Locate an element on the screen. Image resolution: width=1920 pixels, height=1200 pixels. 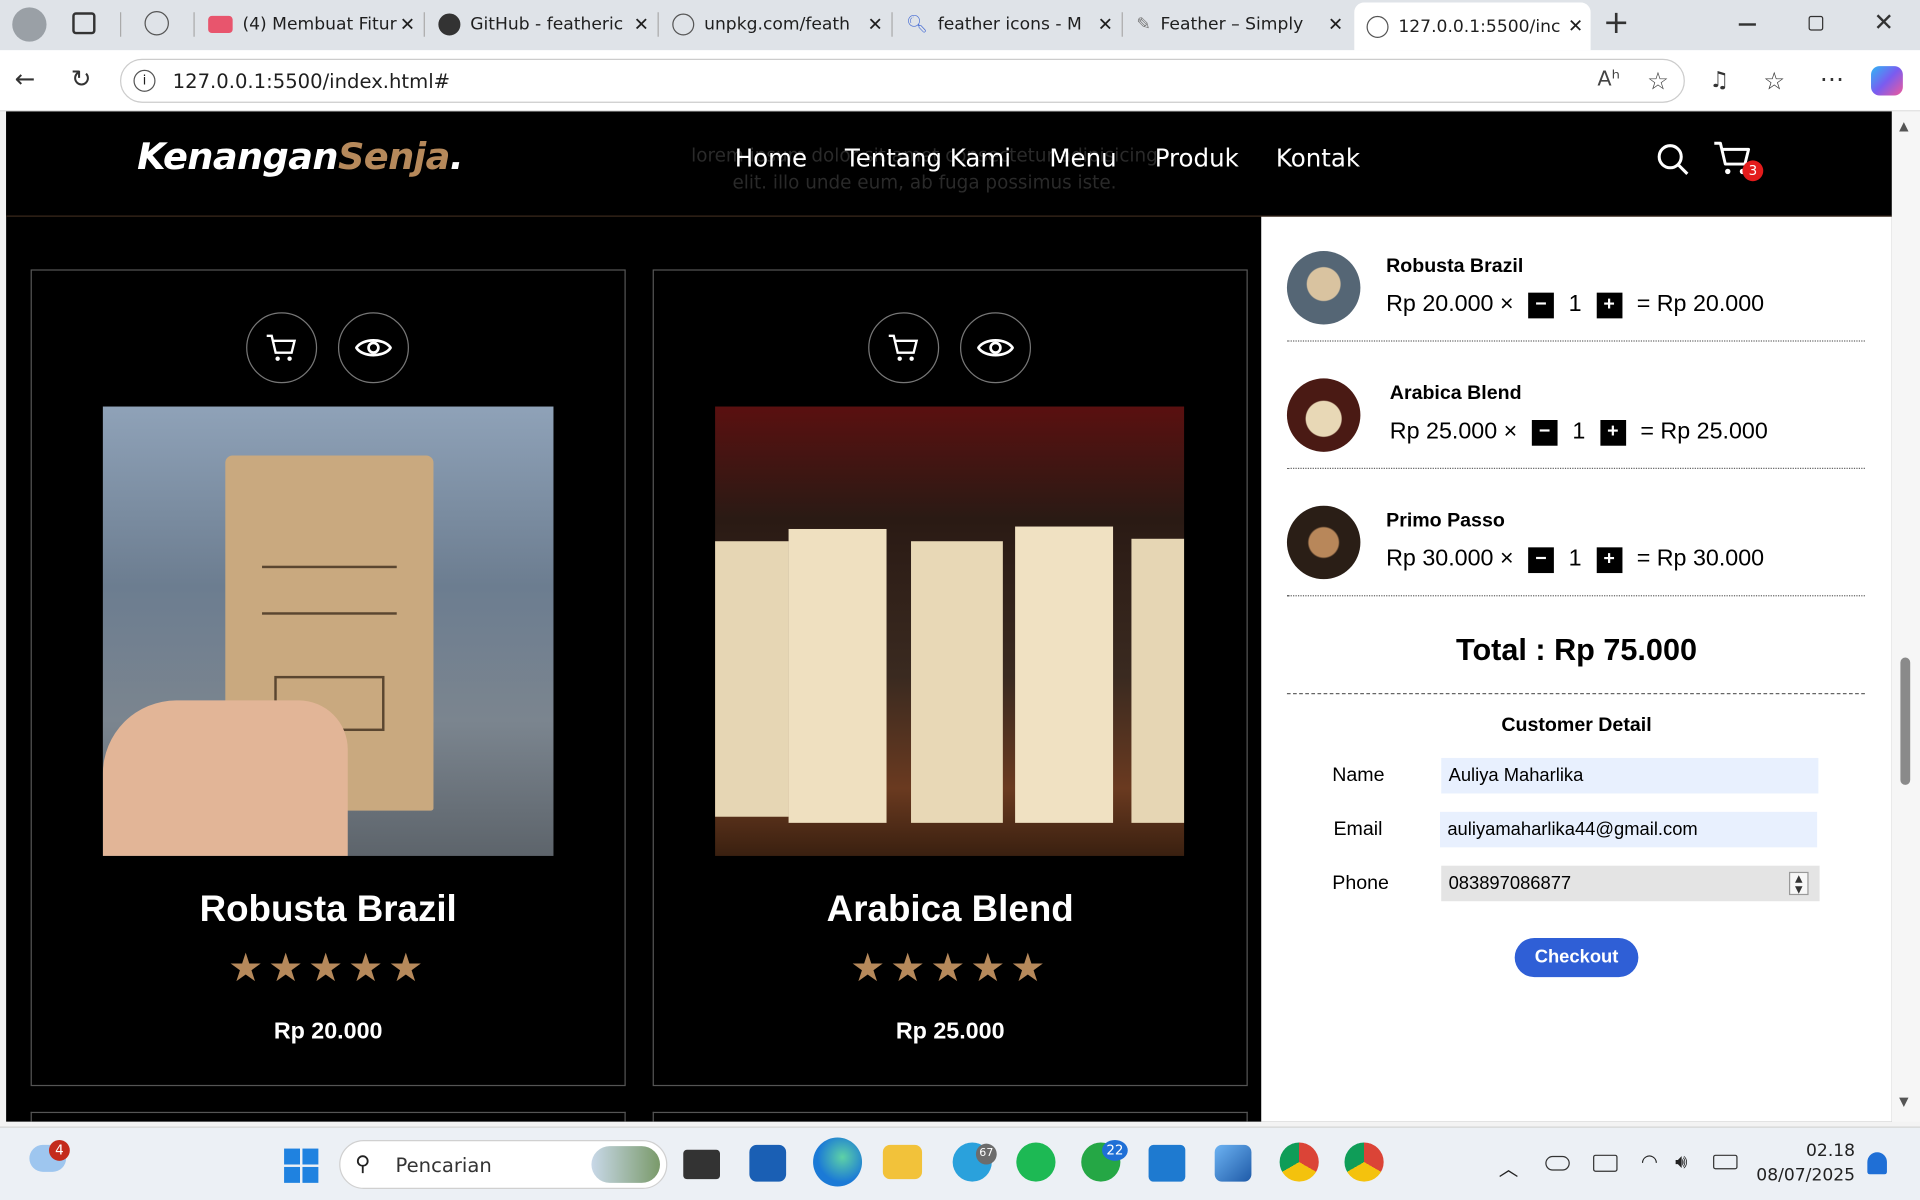
cart-item-unit-price: Rp 25.000 × is located at coordinates (1453, 431).